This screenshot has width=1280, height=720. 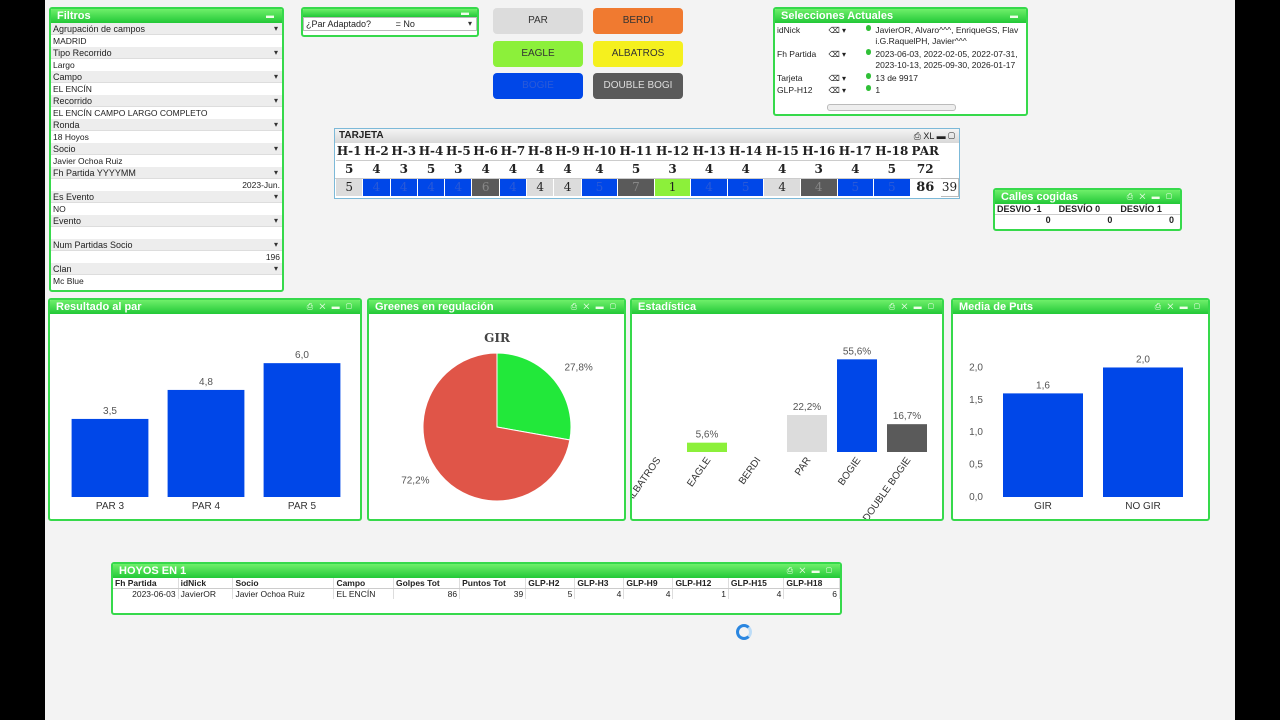 I want to click on xl-export-icon: XL, so click(x=928, y=136).